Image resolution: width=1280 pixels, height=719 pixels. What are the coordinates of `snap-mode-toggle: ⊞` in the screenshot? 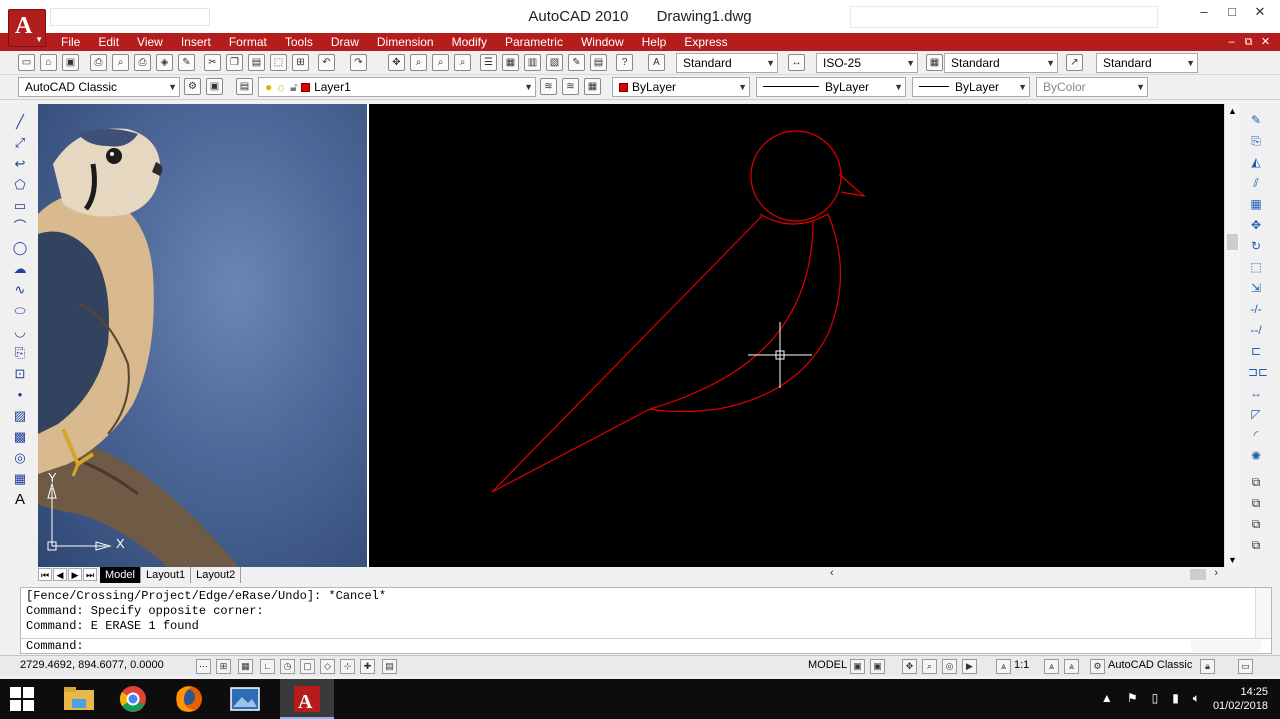 It's located at (223, 666).